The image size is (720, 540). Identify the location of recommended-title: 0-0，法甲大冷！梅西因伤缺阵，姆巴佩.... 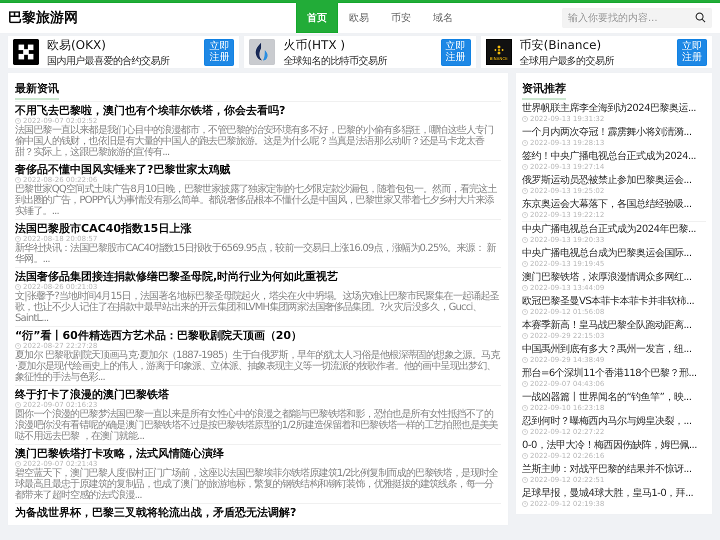
(614, 446).